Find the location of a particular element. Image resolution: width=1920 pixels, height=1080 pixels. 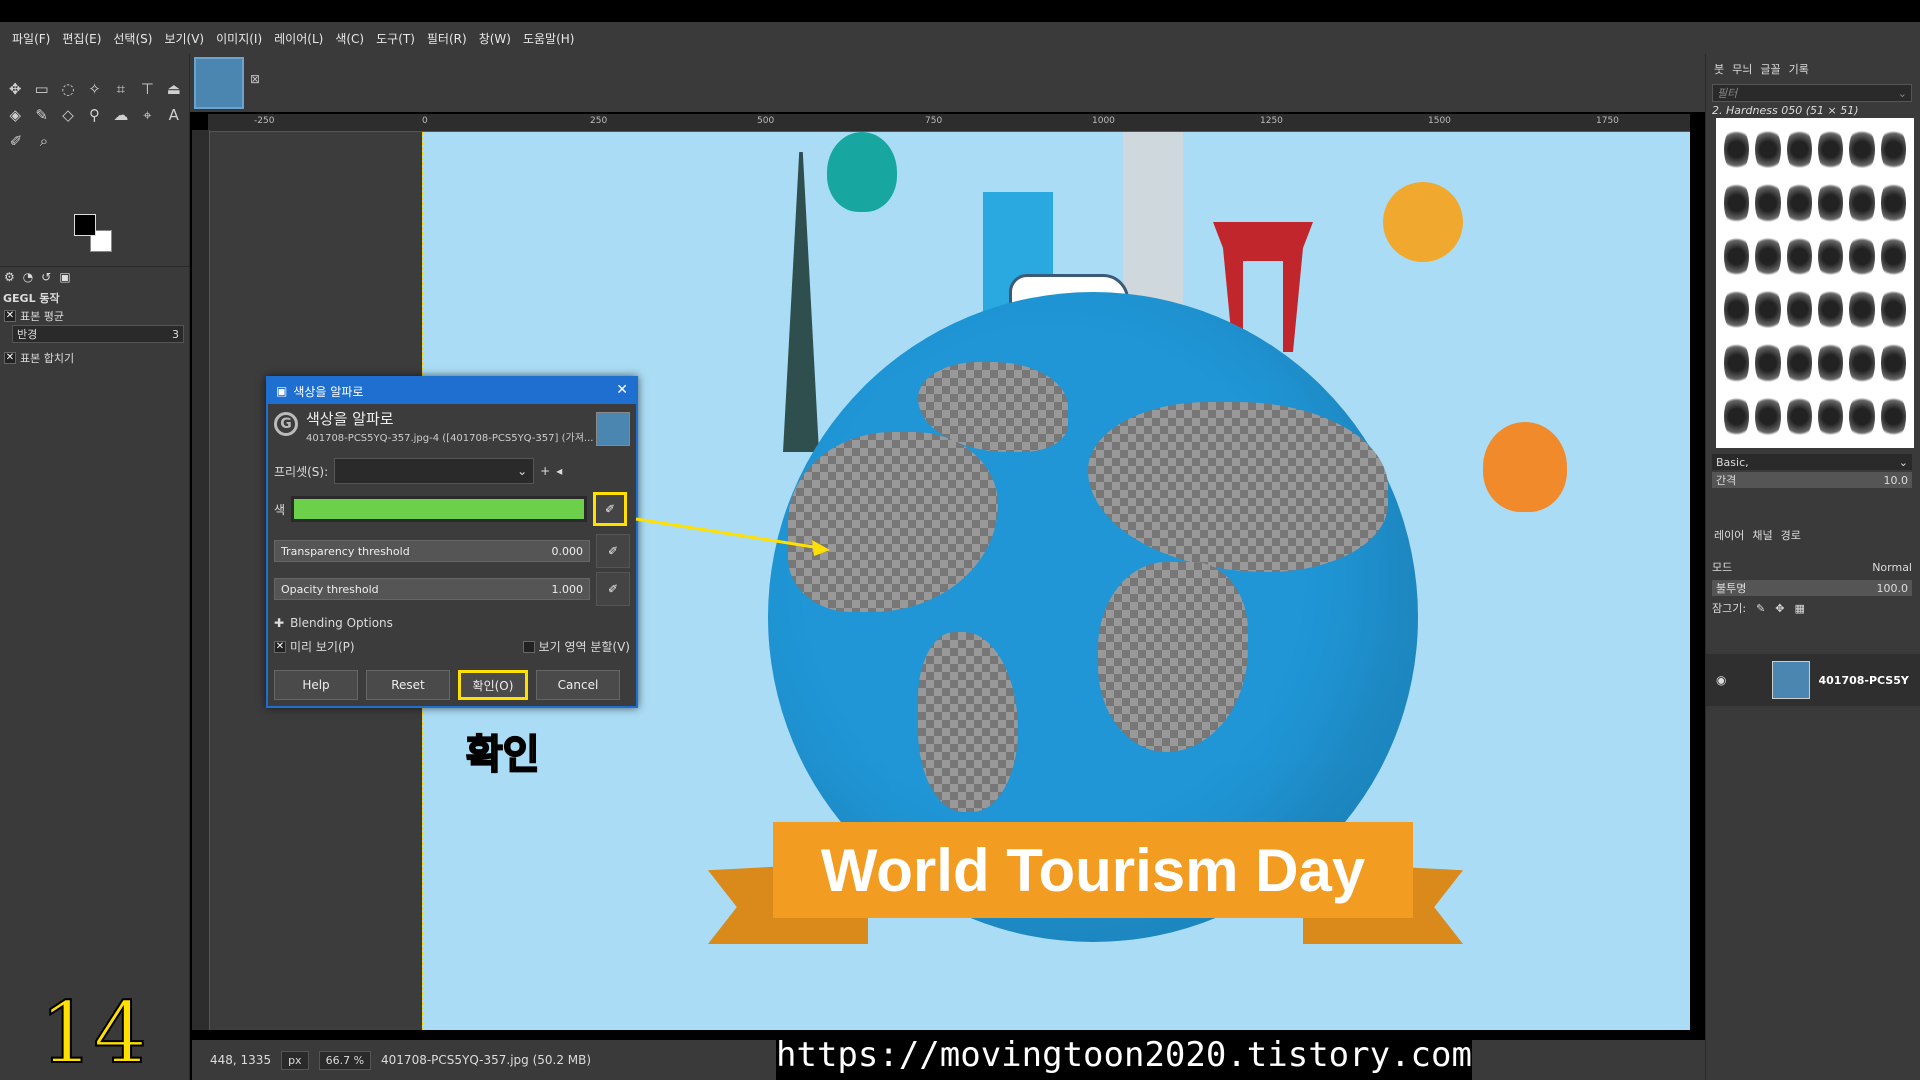

dialog-titlebar: ▣ 색상을 알파로 is located at coordinates (452, 391).